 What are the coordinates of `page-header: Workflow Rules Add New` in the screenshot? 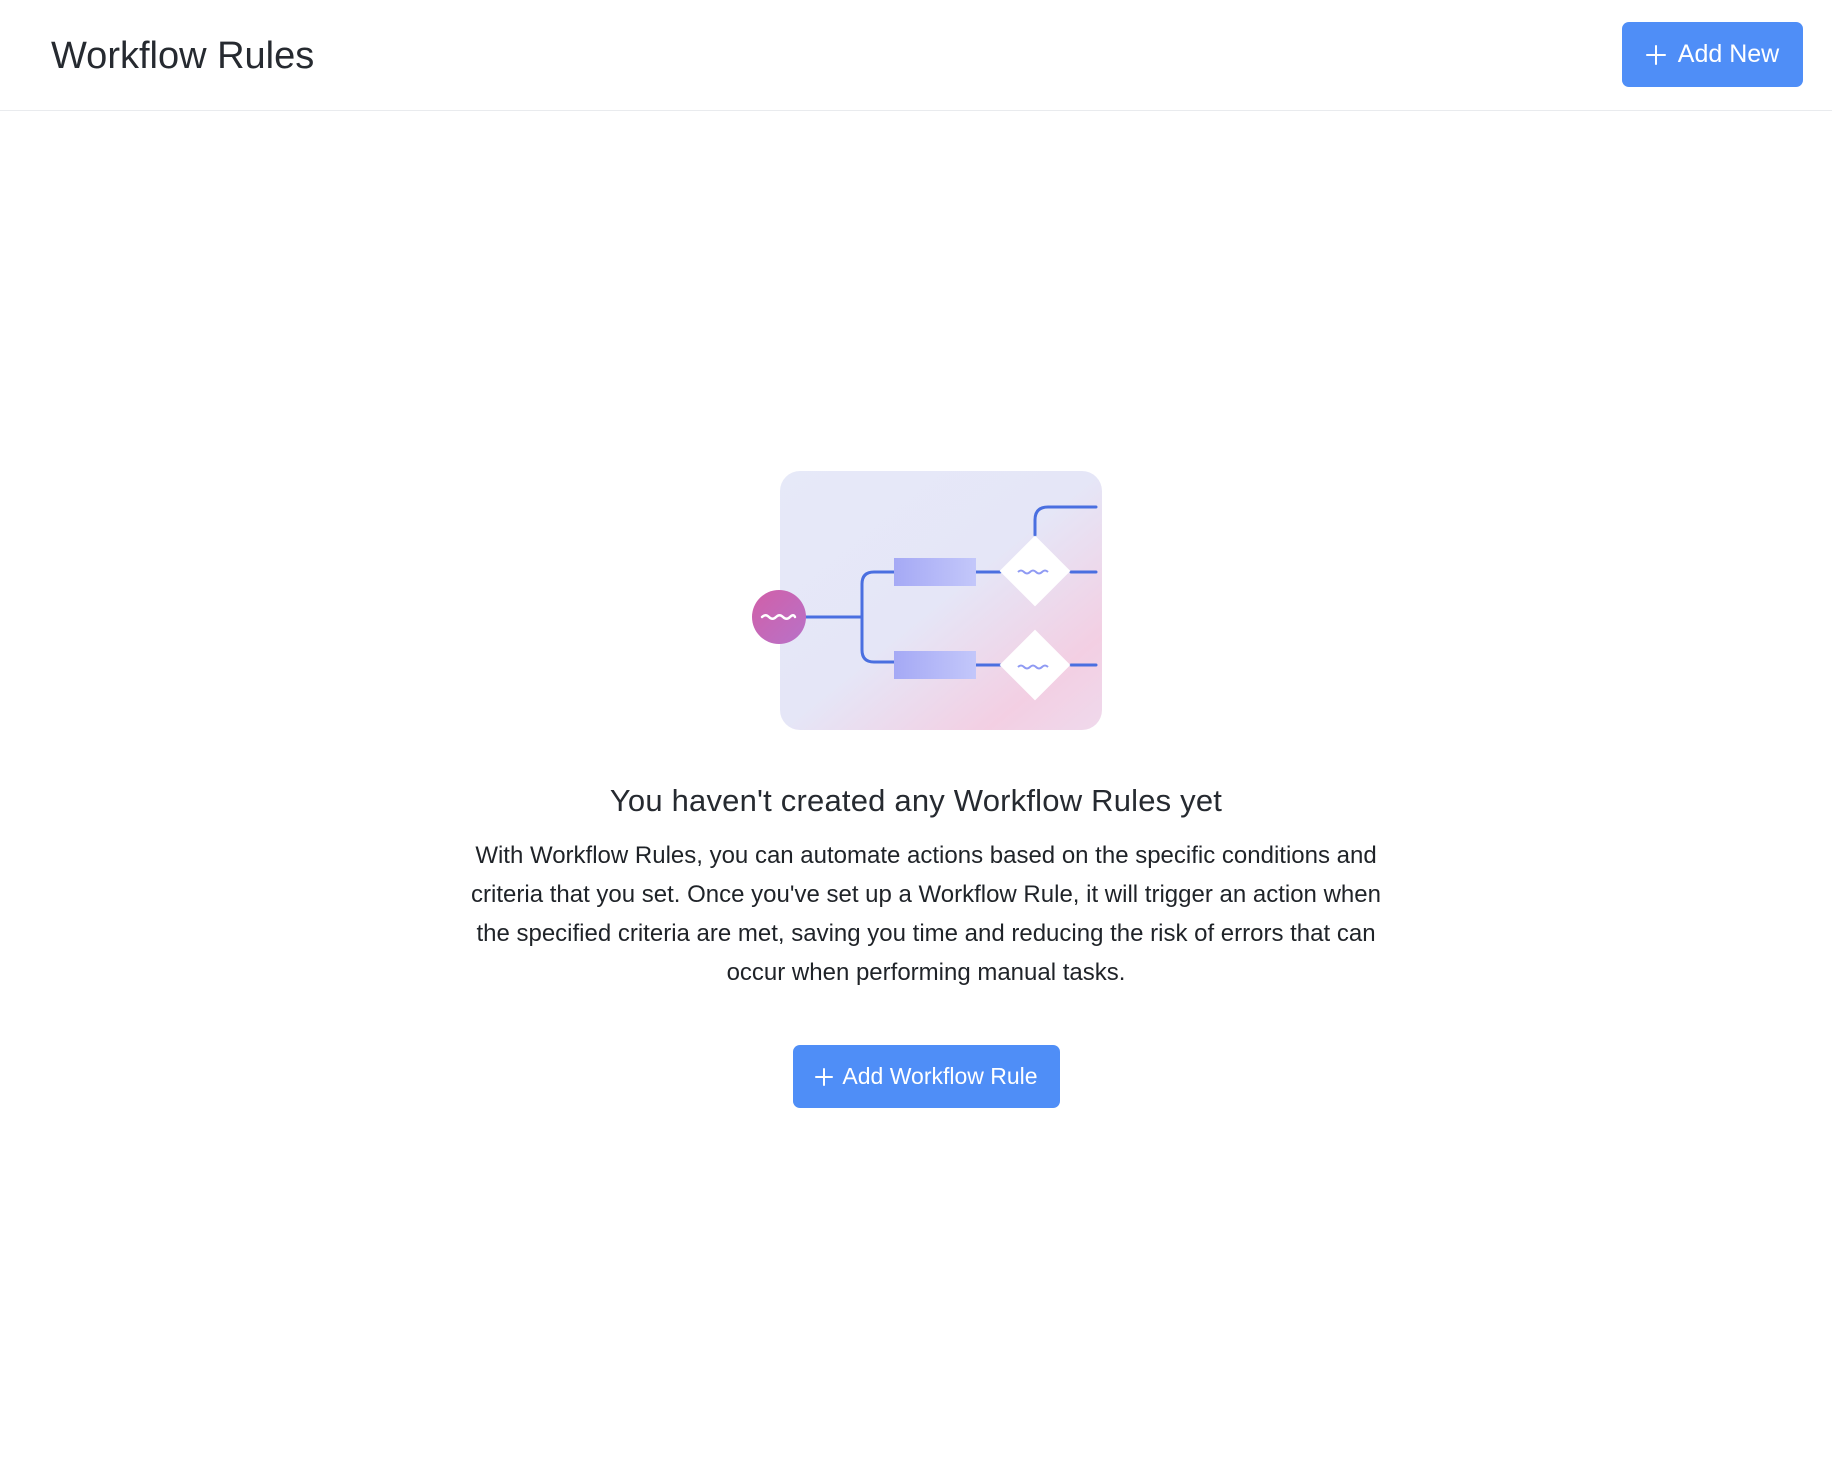 It's located at (916, 55).